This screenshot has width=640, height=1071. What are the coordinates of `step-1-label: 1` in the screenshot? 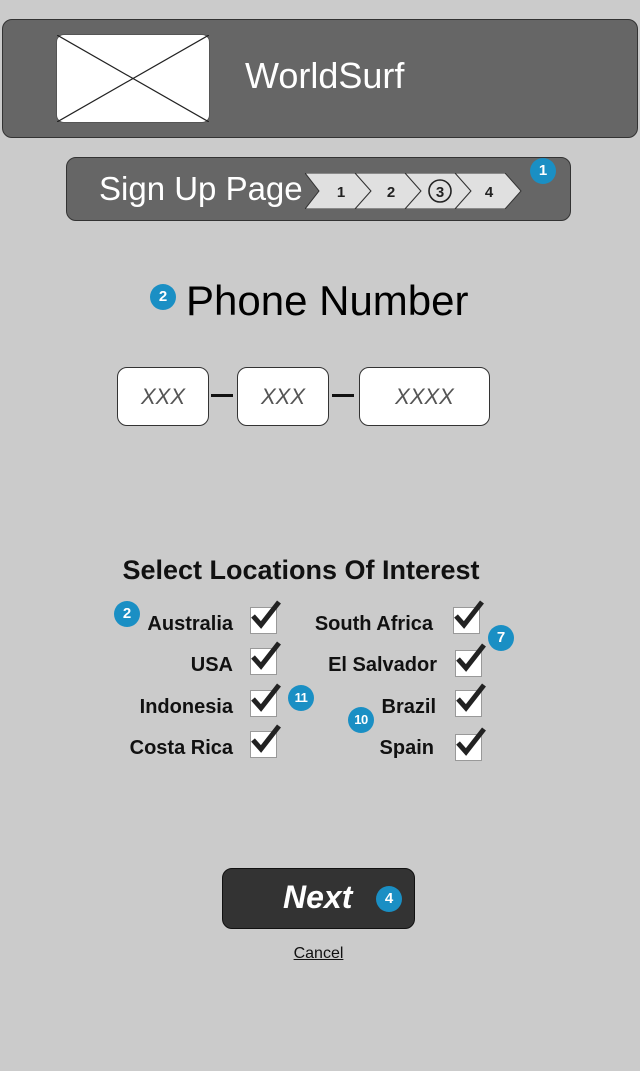 It's located at (341, 192).